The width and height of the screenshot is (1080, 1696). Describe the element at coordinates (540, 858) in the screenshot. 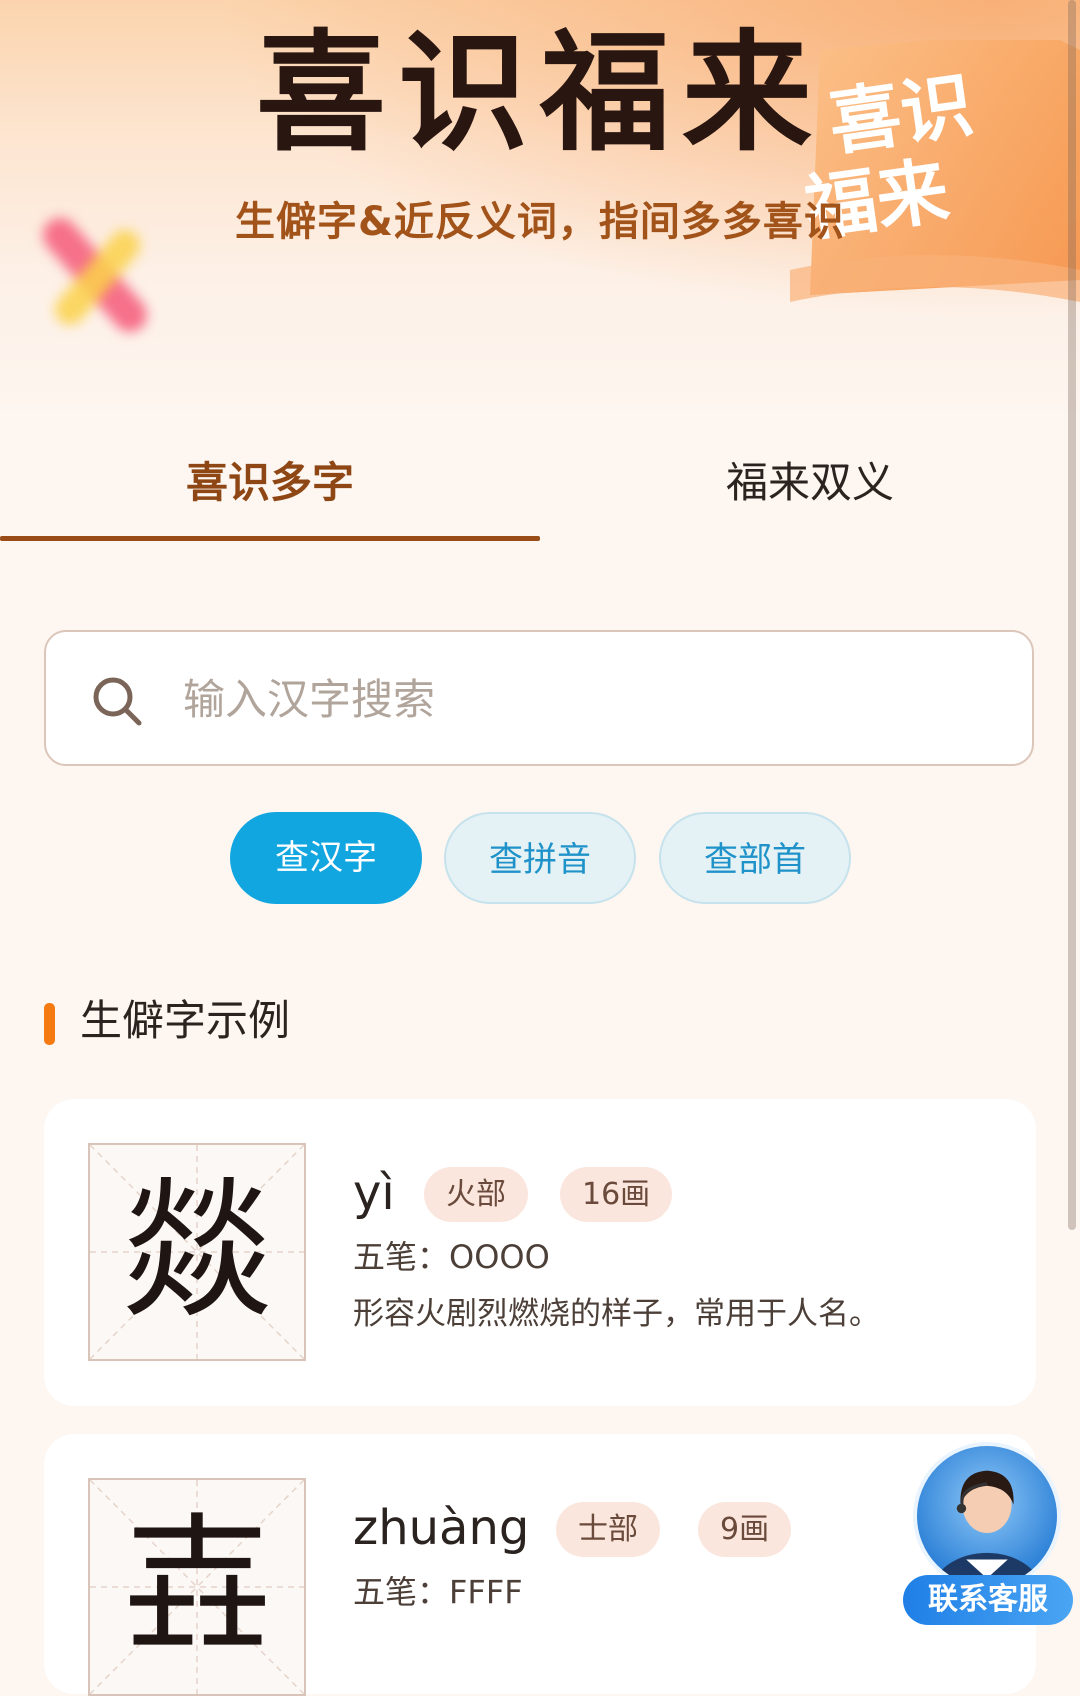

I see `query-type-pinyin-button: 查拼音` at that location.